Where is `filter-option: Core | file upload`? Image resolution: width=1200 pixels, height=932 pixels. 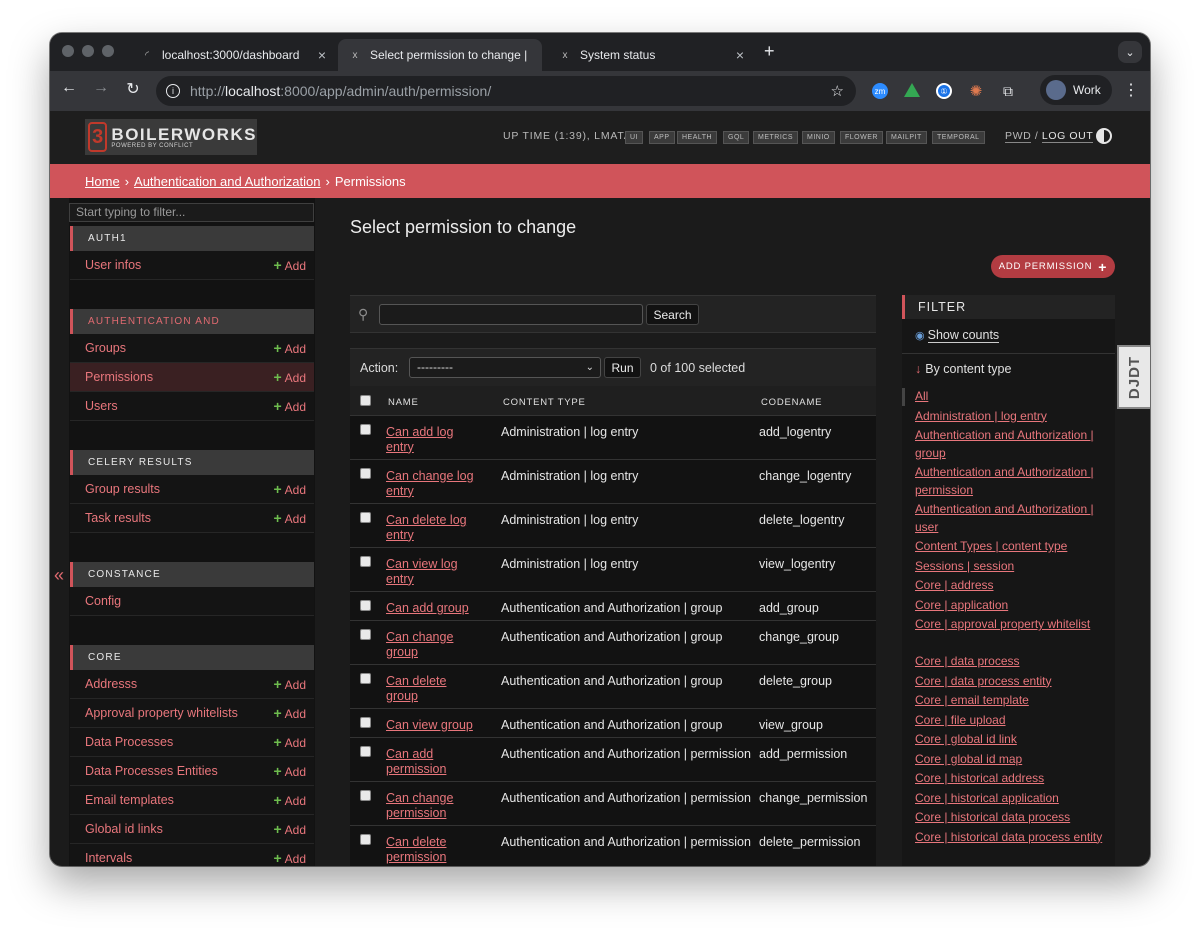
filter-option: Core | file upload is located at coordinates (1012, 721).